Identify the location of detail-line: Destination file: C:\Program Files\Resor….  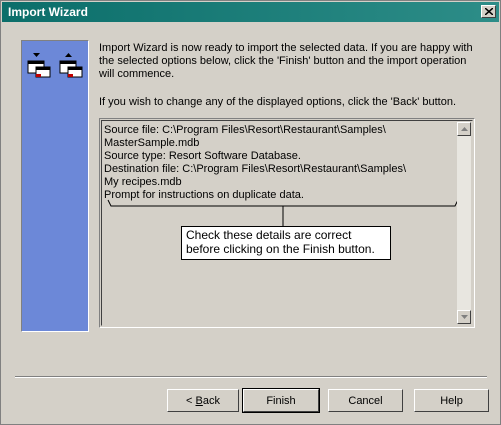
(255, 169).